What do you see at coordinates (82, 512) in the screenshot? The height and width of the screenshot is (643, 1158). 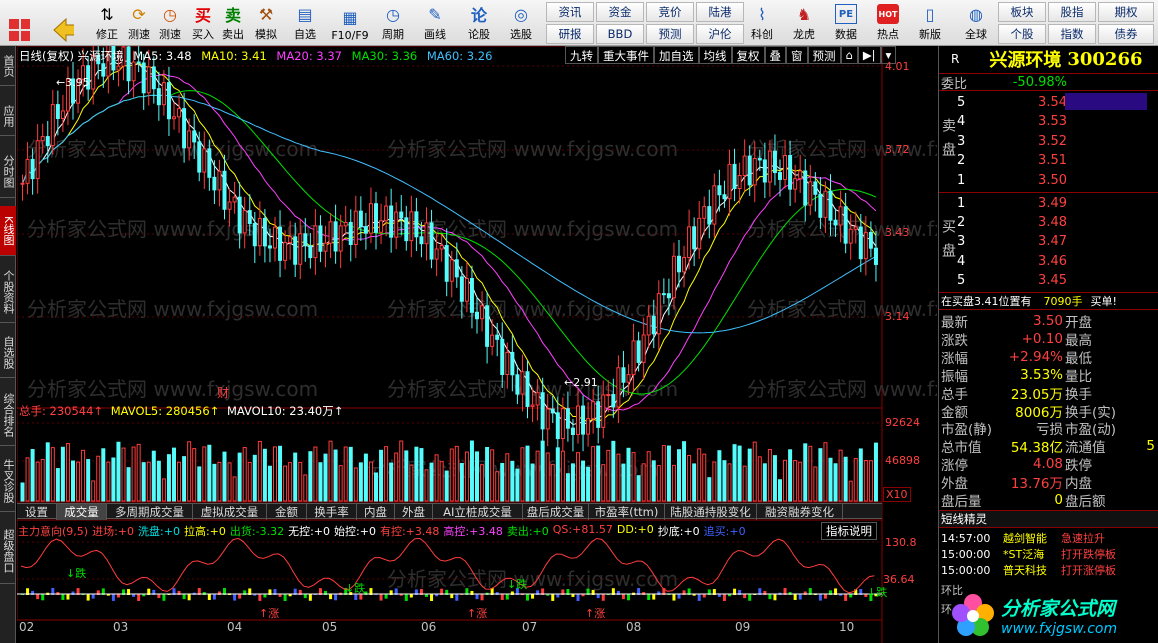 I see `tab-chengjiaoliang: 成交量` at bounding box center [82, 512].